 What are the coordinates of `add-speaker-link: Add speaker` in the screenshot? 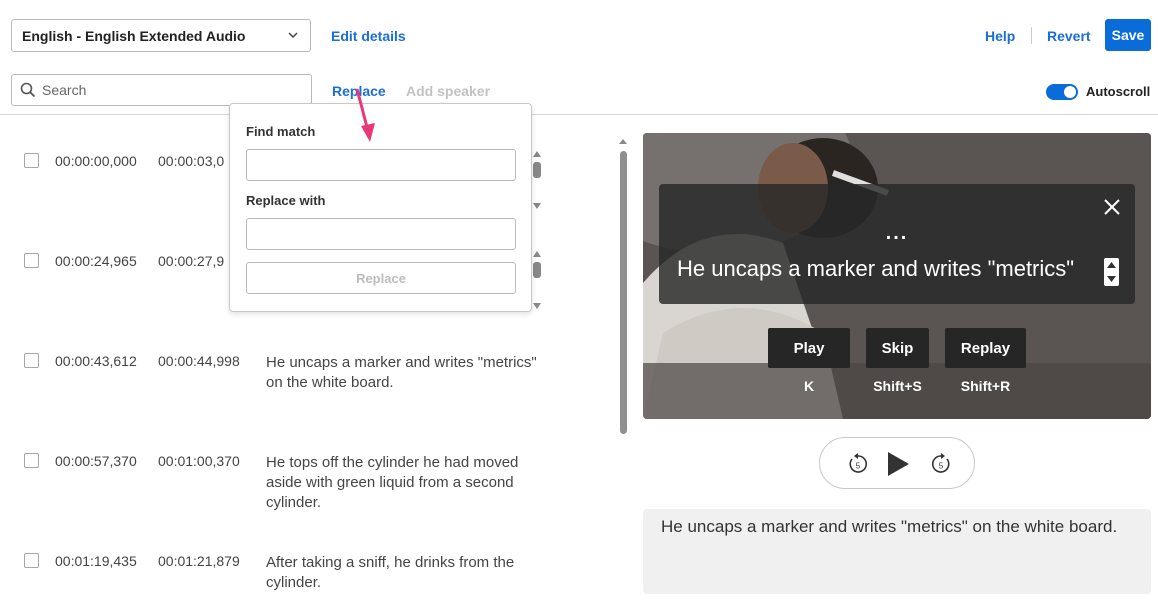 It's located at (448, 91).